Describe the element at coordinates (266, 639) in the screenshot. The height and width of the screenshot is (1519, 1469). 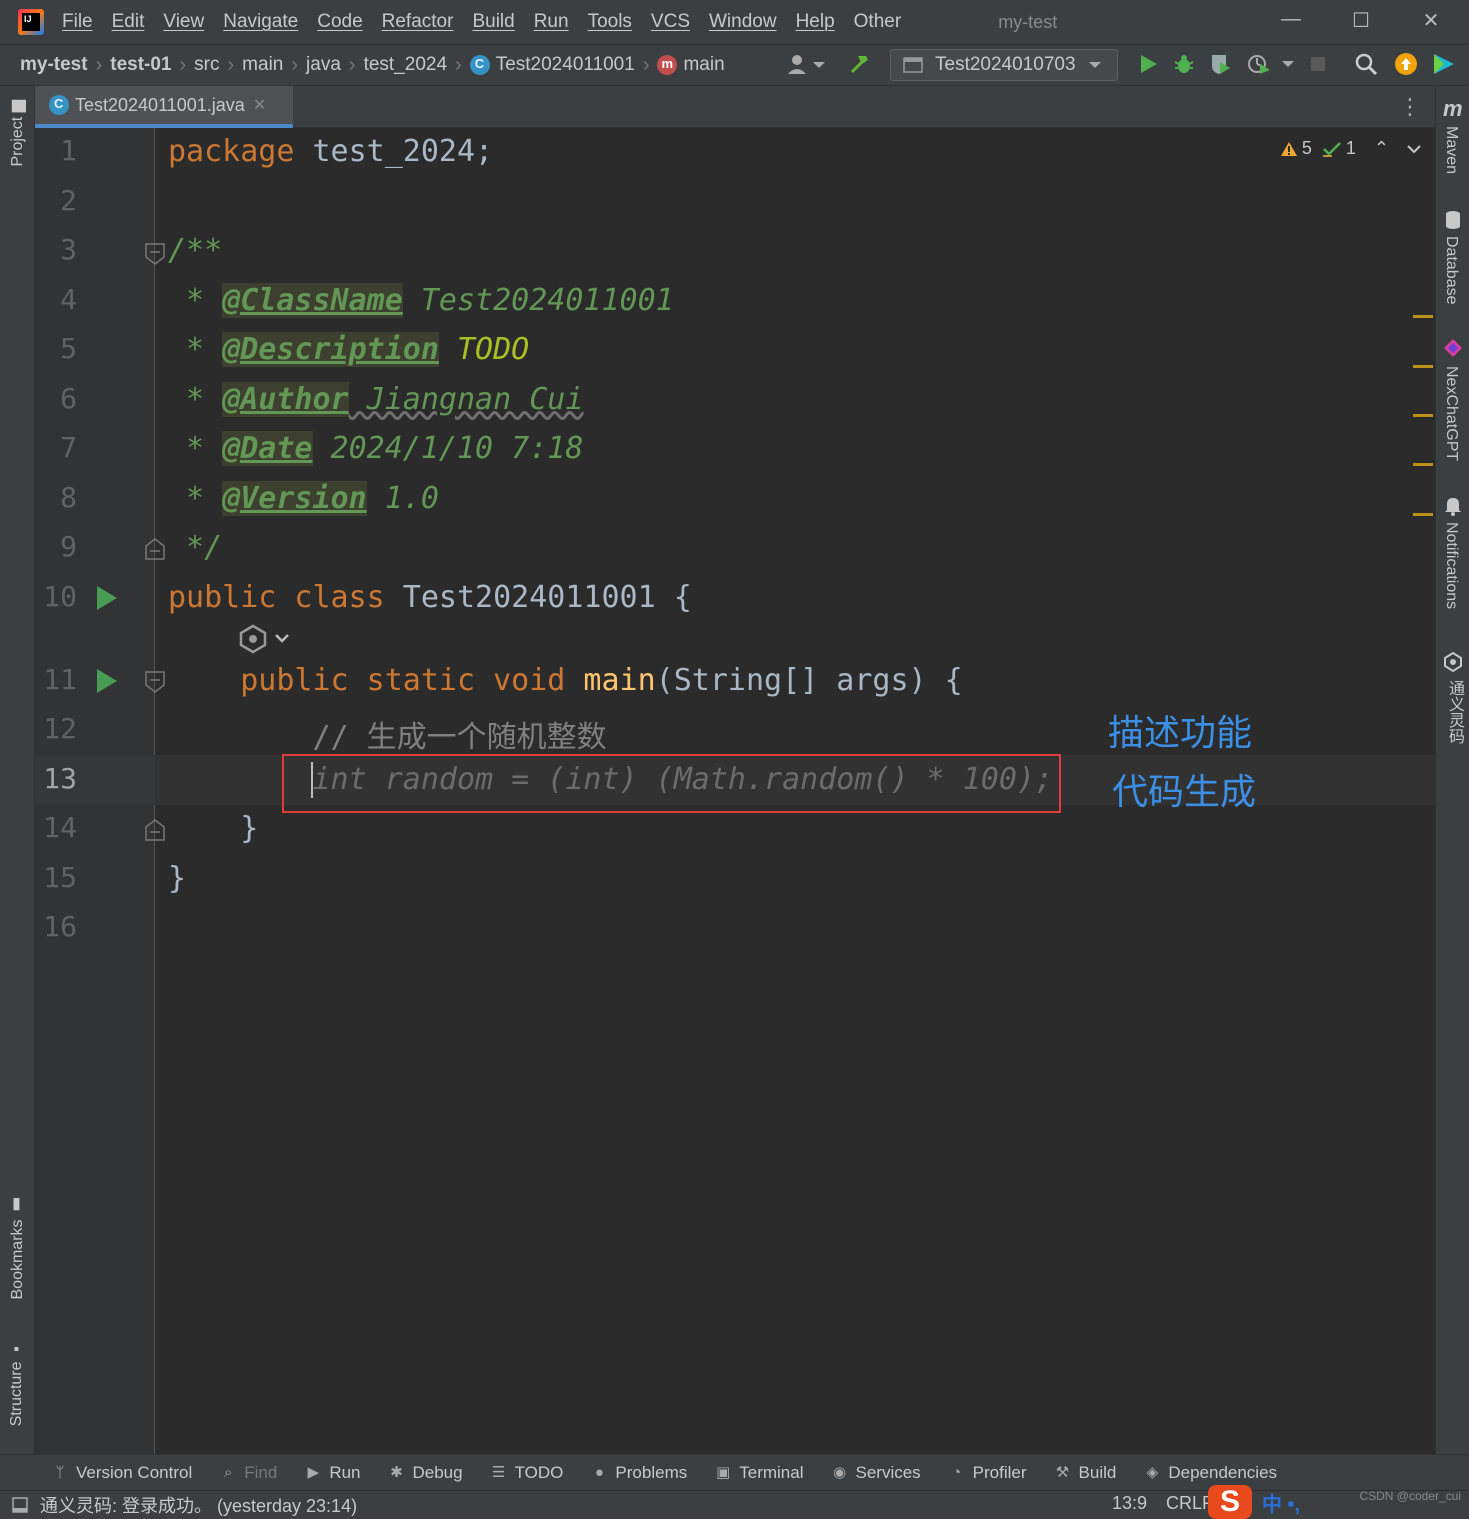
I see `ai-assistant-inline-icon` at that location.